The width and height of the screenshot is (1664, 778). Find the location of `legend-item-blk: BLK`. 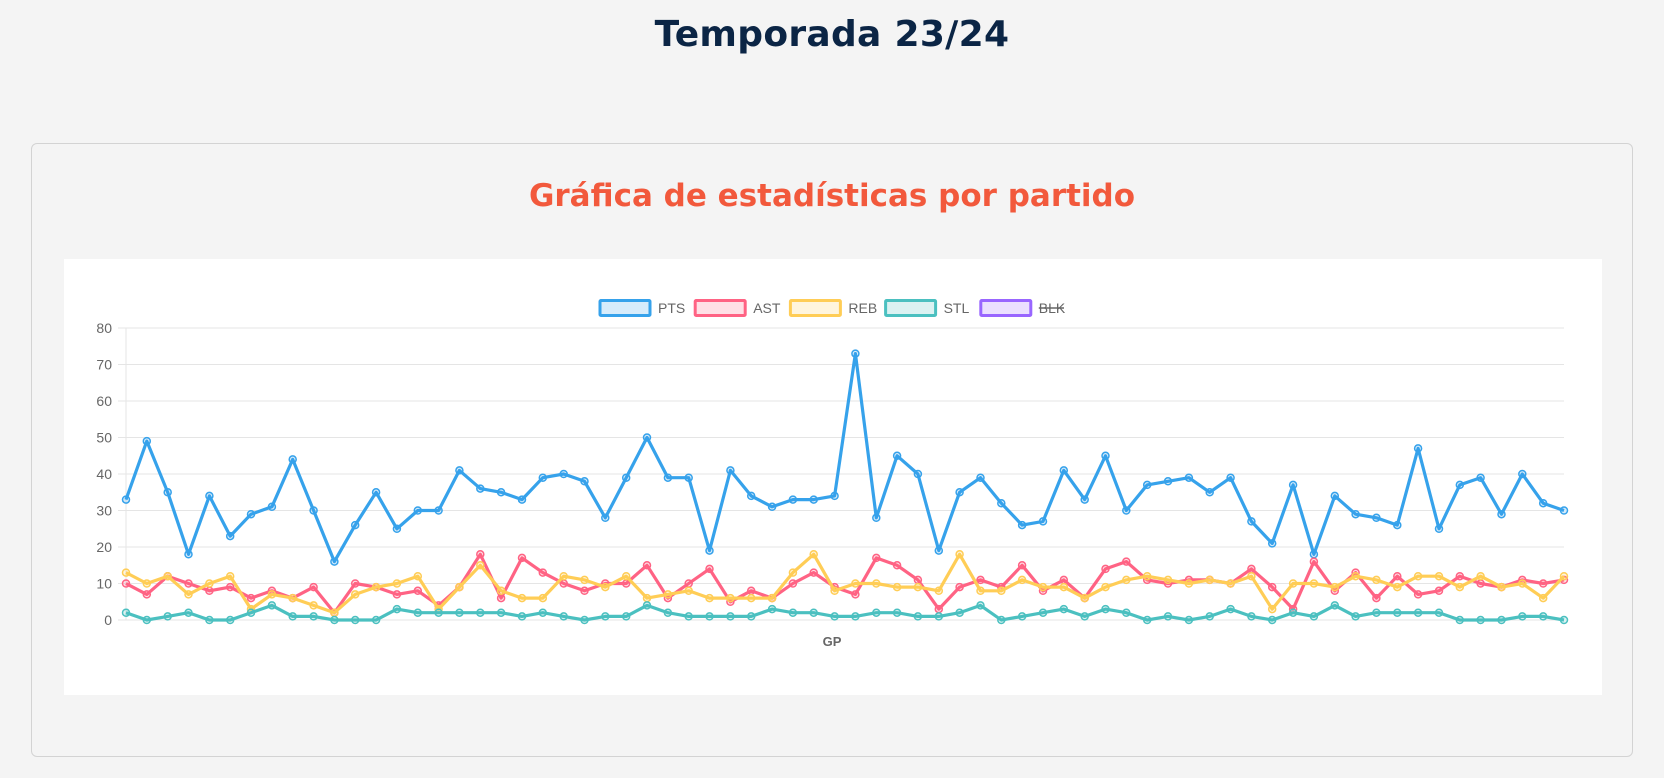

legend-item-blk: BLK is located at coordinates (1022, 308).